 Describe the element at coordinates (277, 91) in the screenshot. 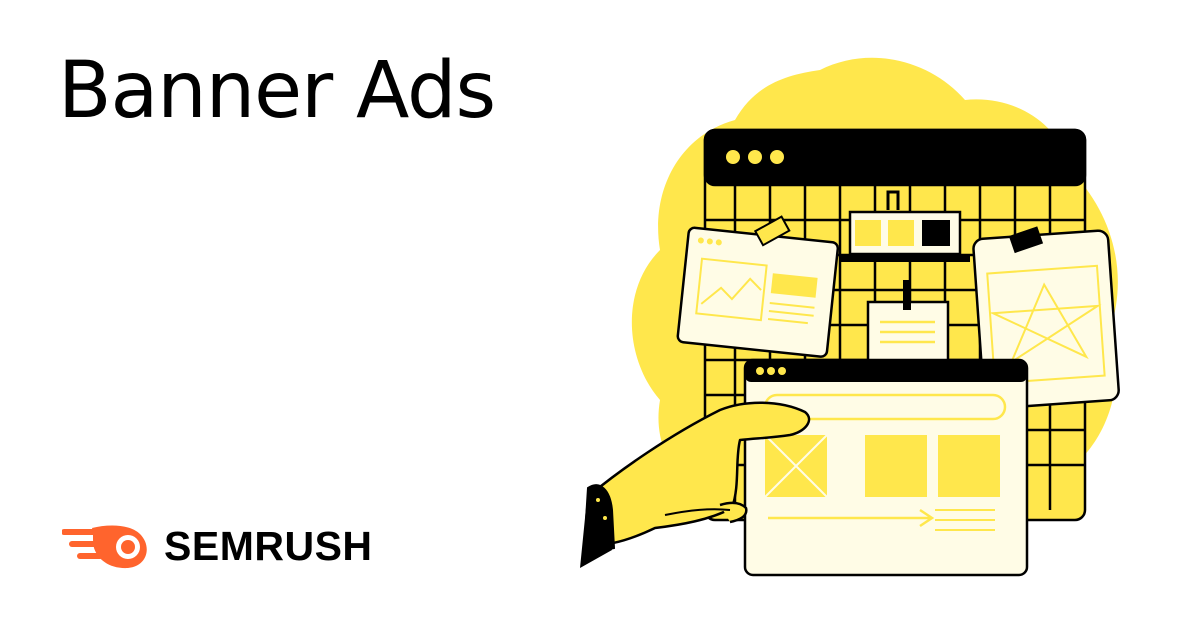

I see `page-title: Banner Ads` at that location.